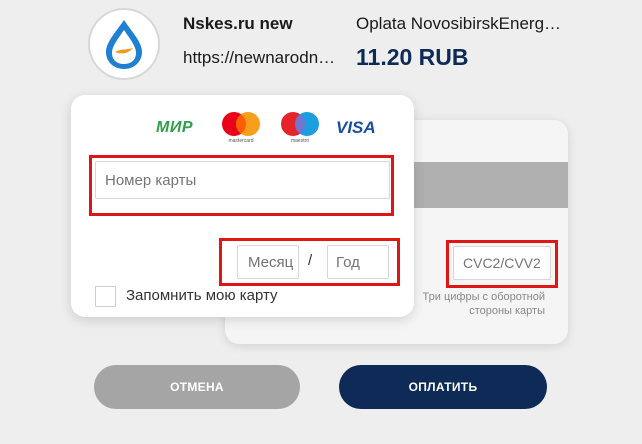 Image resolution: width=642 pixels, height=444 pixels. Describe the element at coordinates (443, 387) in the screenshot. I see `pay-button: ОПЛАТИТЬ` at that location.